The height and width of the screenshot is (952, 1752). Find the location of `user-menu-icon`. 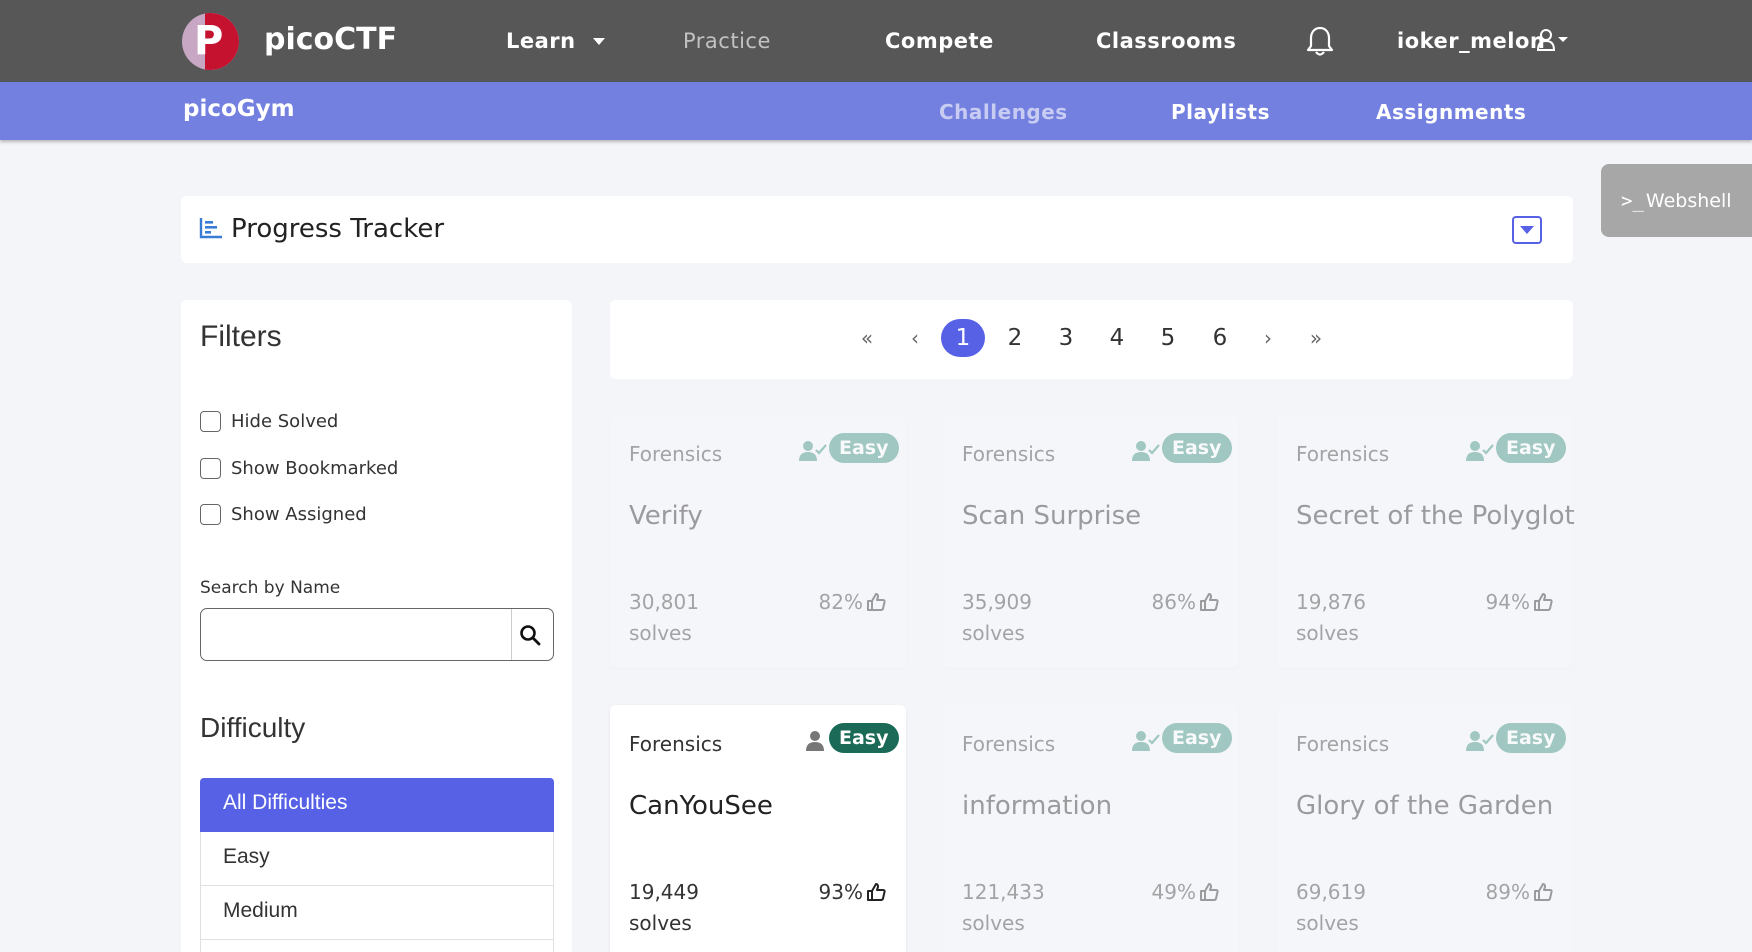

user-menu-icon is located at coordinates (1554, 40).